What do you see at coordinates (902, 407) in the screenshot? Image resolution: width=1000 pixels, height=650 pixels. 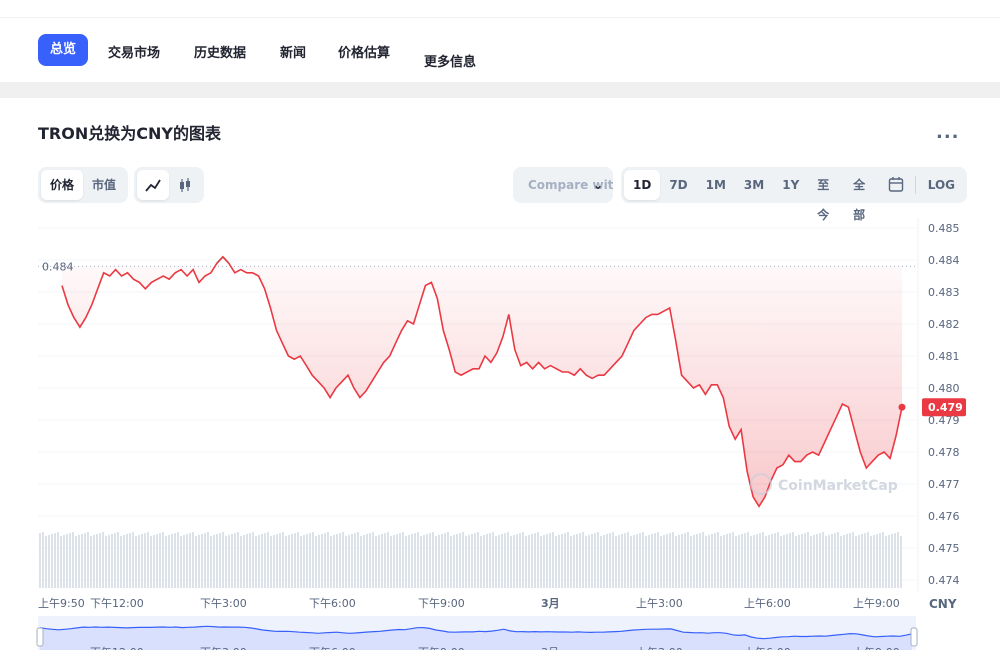 I see `current-price-dot` at bounding box center [902, 407].